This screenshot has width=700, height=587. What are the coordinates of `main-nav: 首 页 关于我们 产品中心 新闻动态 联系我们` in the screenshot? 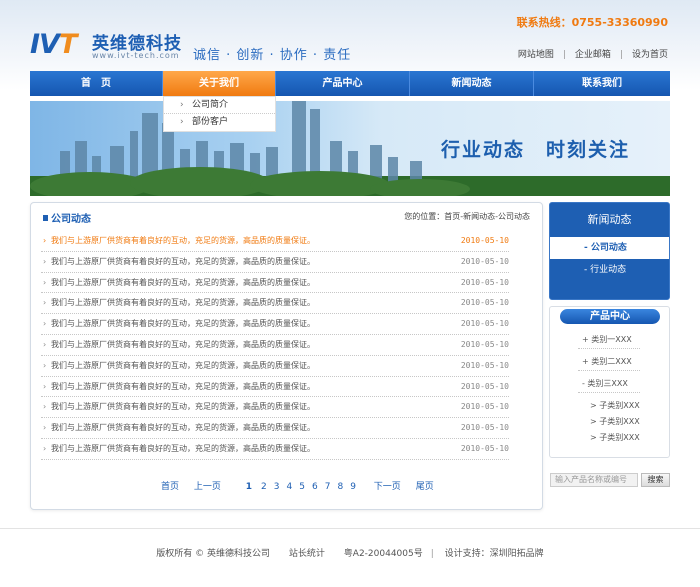 It's located at (350, 83).